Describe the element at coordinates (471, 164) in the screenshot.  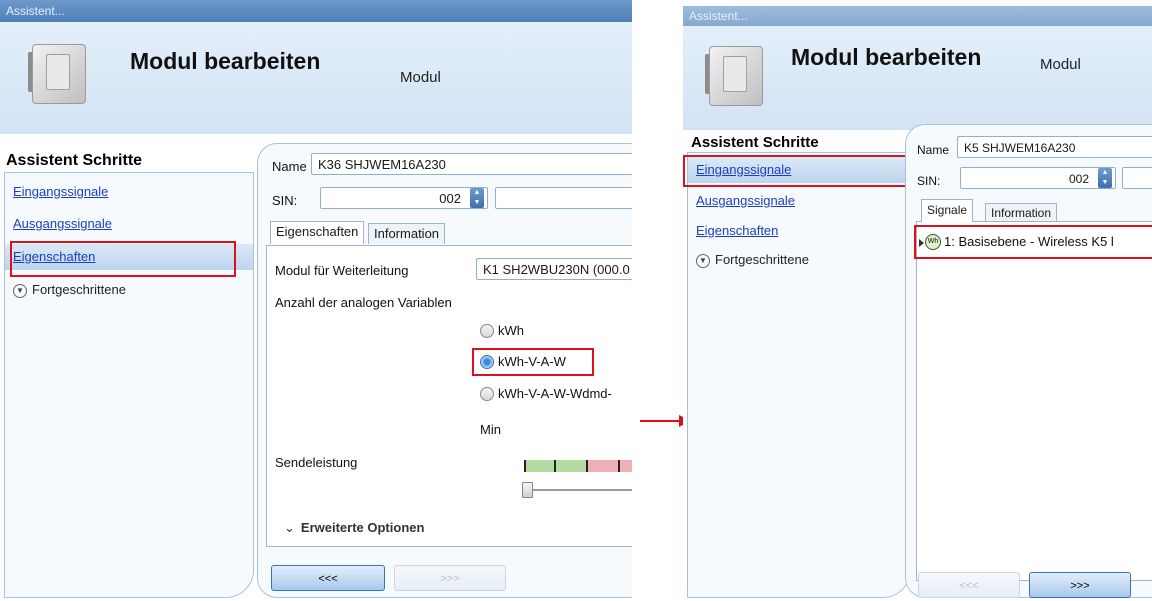
I see `name-input: K36 SHJWEM16A230` at that location.